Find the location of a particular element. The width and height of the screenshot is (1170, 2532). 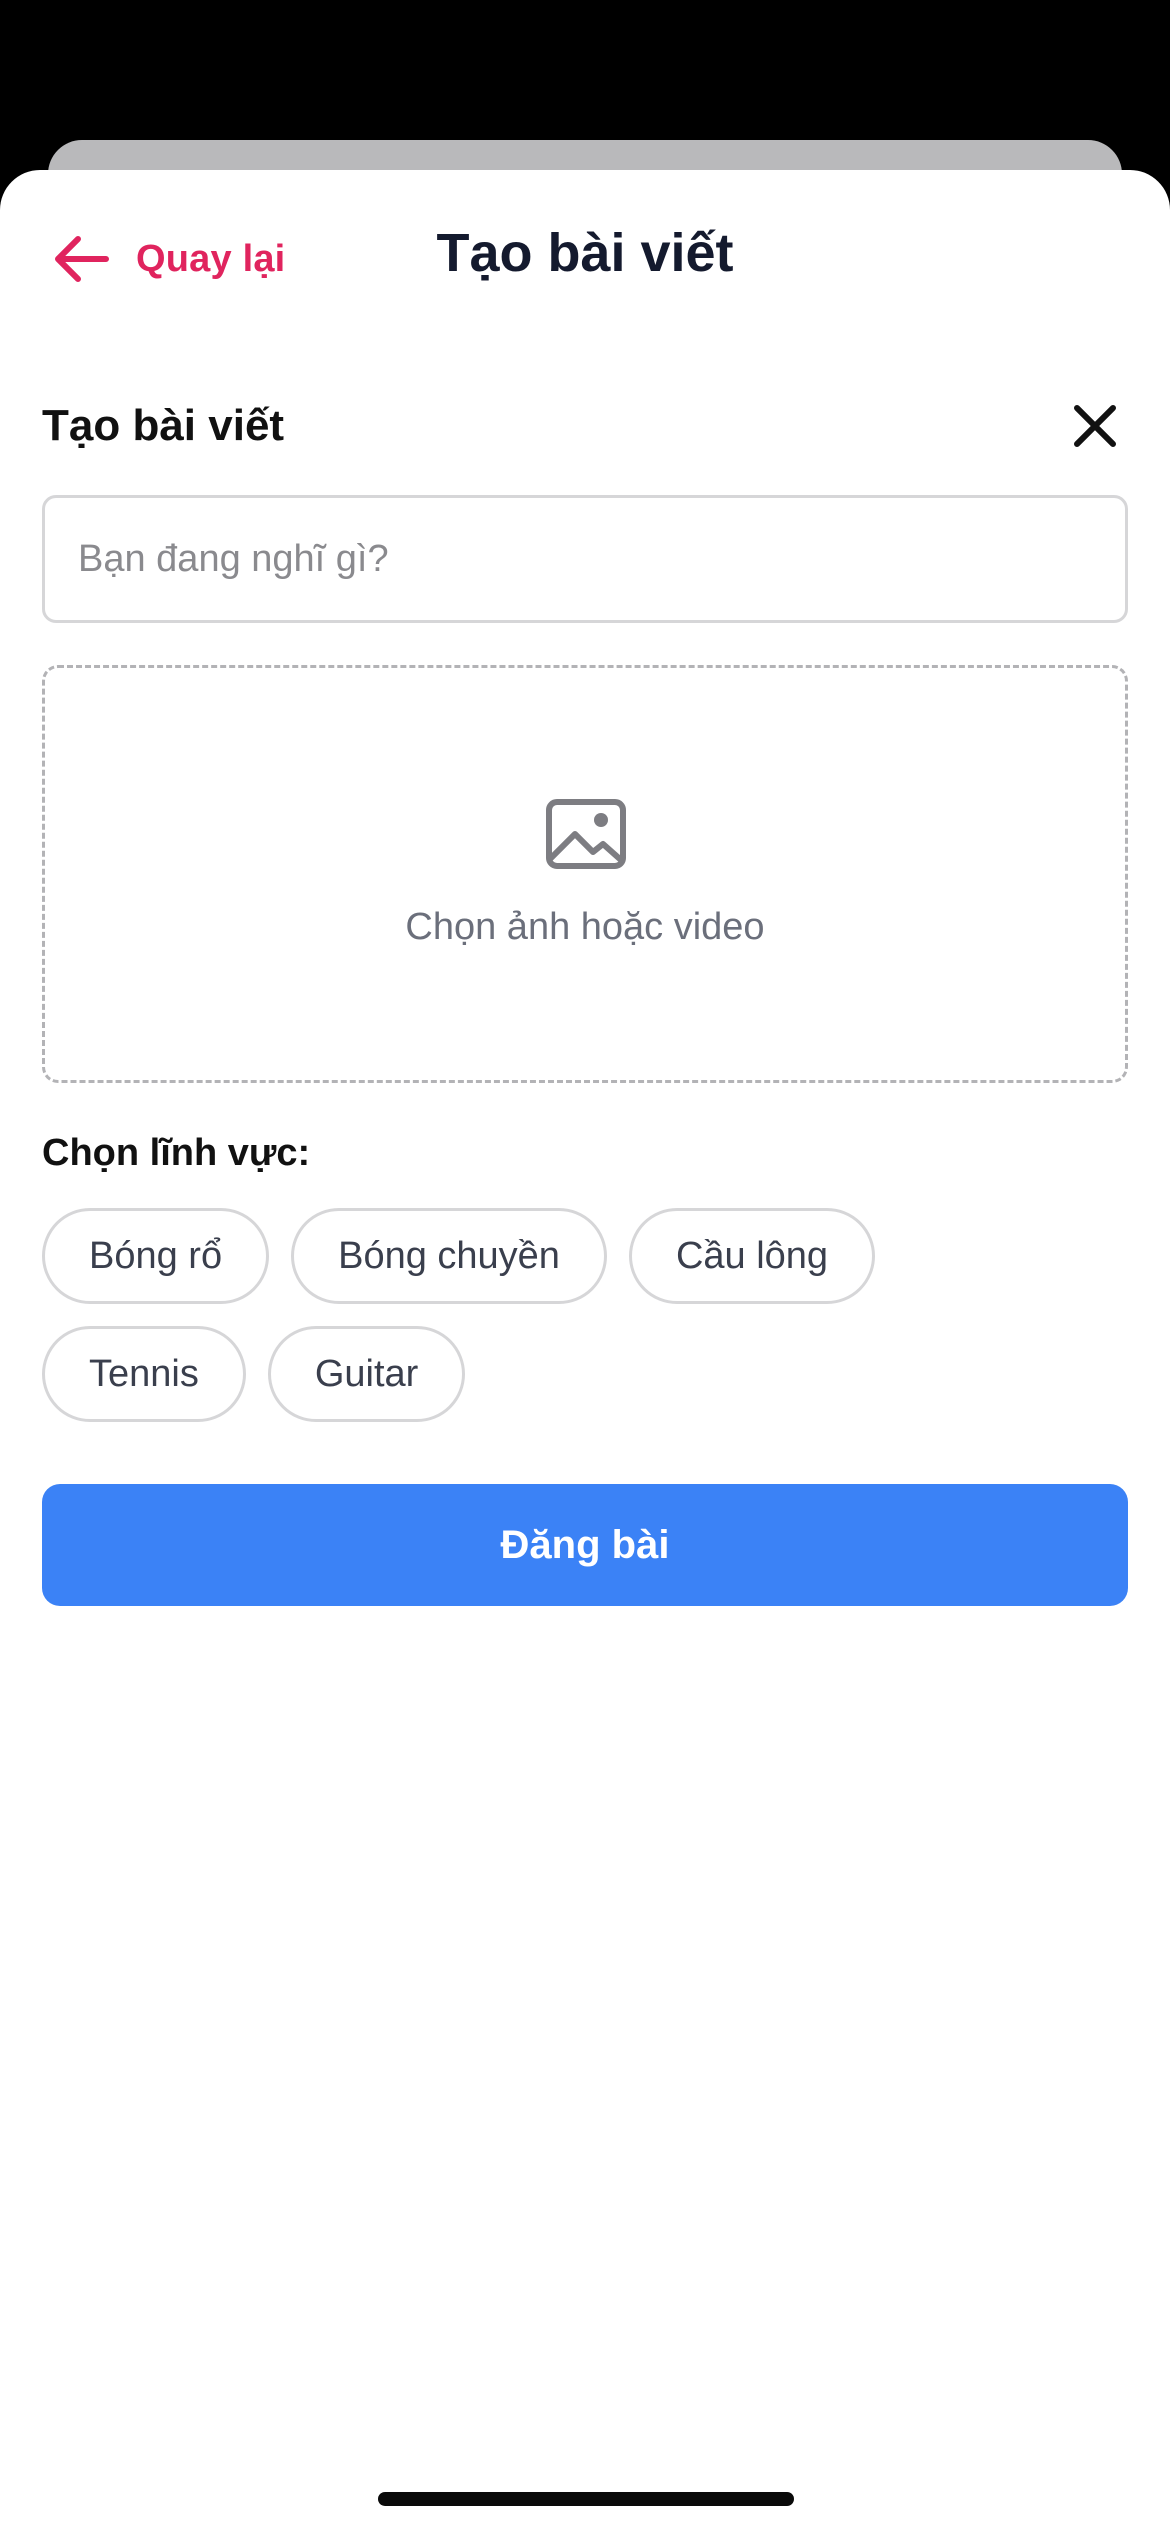

close-icon is located at coordinates (1095, 426).